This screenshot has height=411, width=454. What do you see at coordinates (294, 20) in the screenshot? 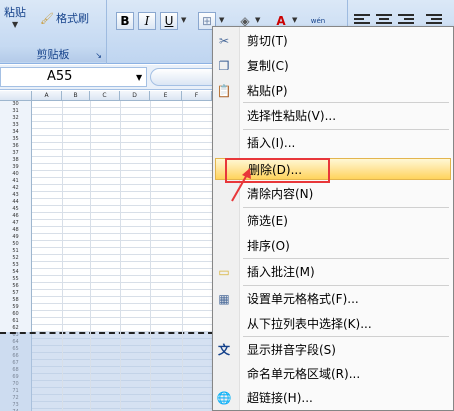
I see `font-color-dropdown-icon: ▼` at bounding box center [294, 20].